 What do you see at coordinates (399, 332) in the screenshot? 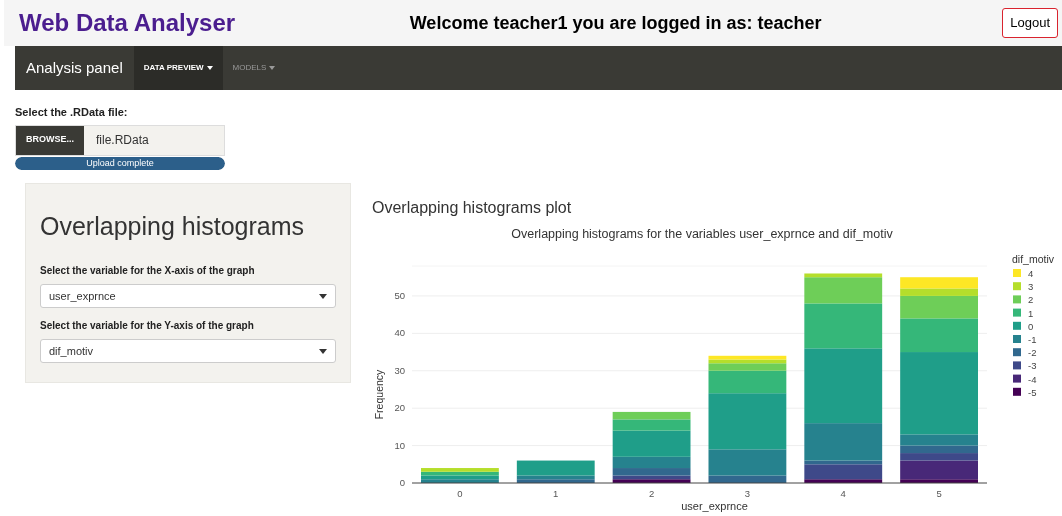
I see `y-tick-label: 40` at bounding box center [399, 332].